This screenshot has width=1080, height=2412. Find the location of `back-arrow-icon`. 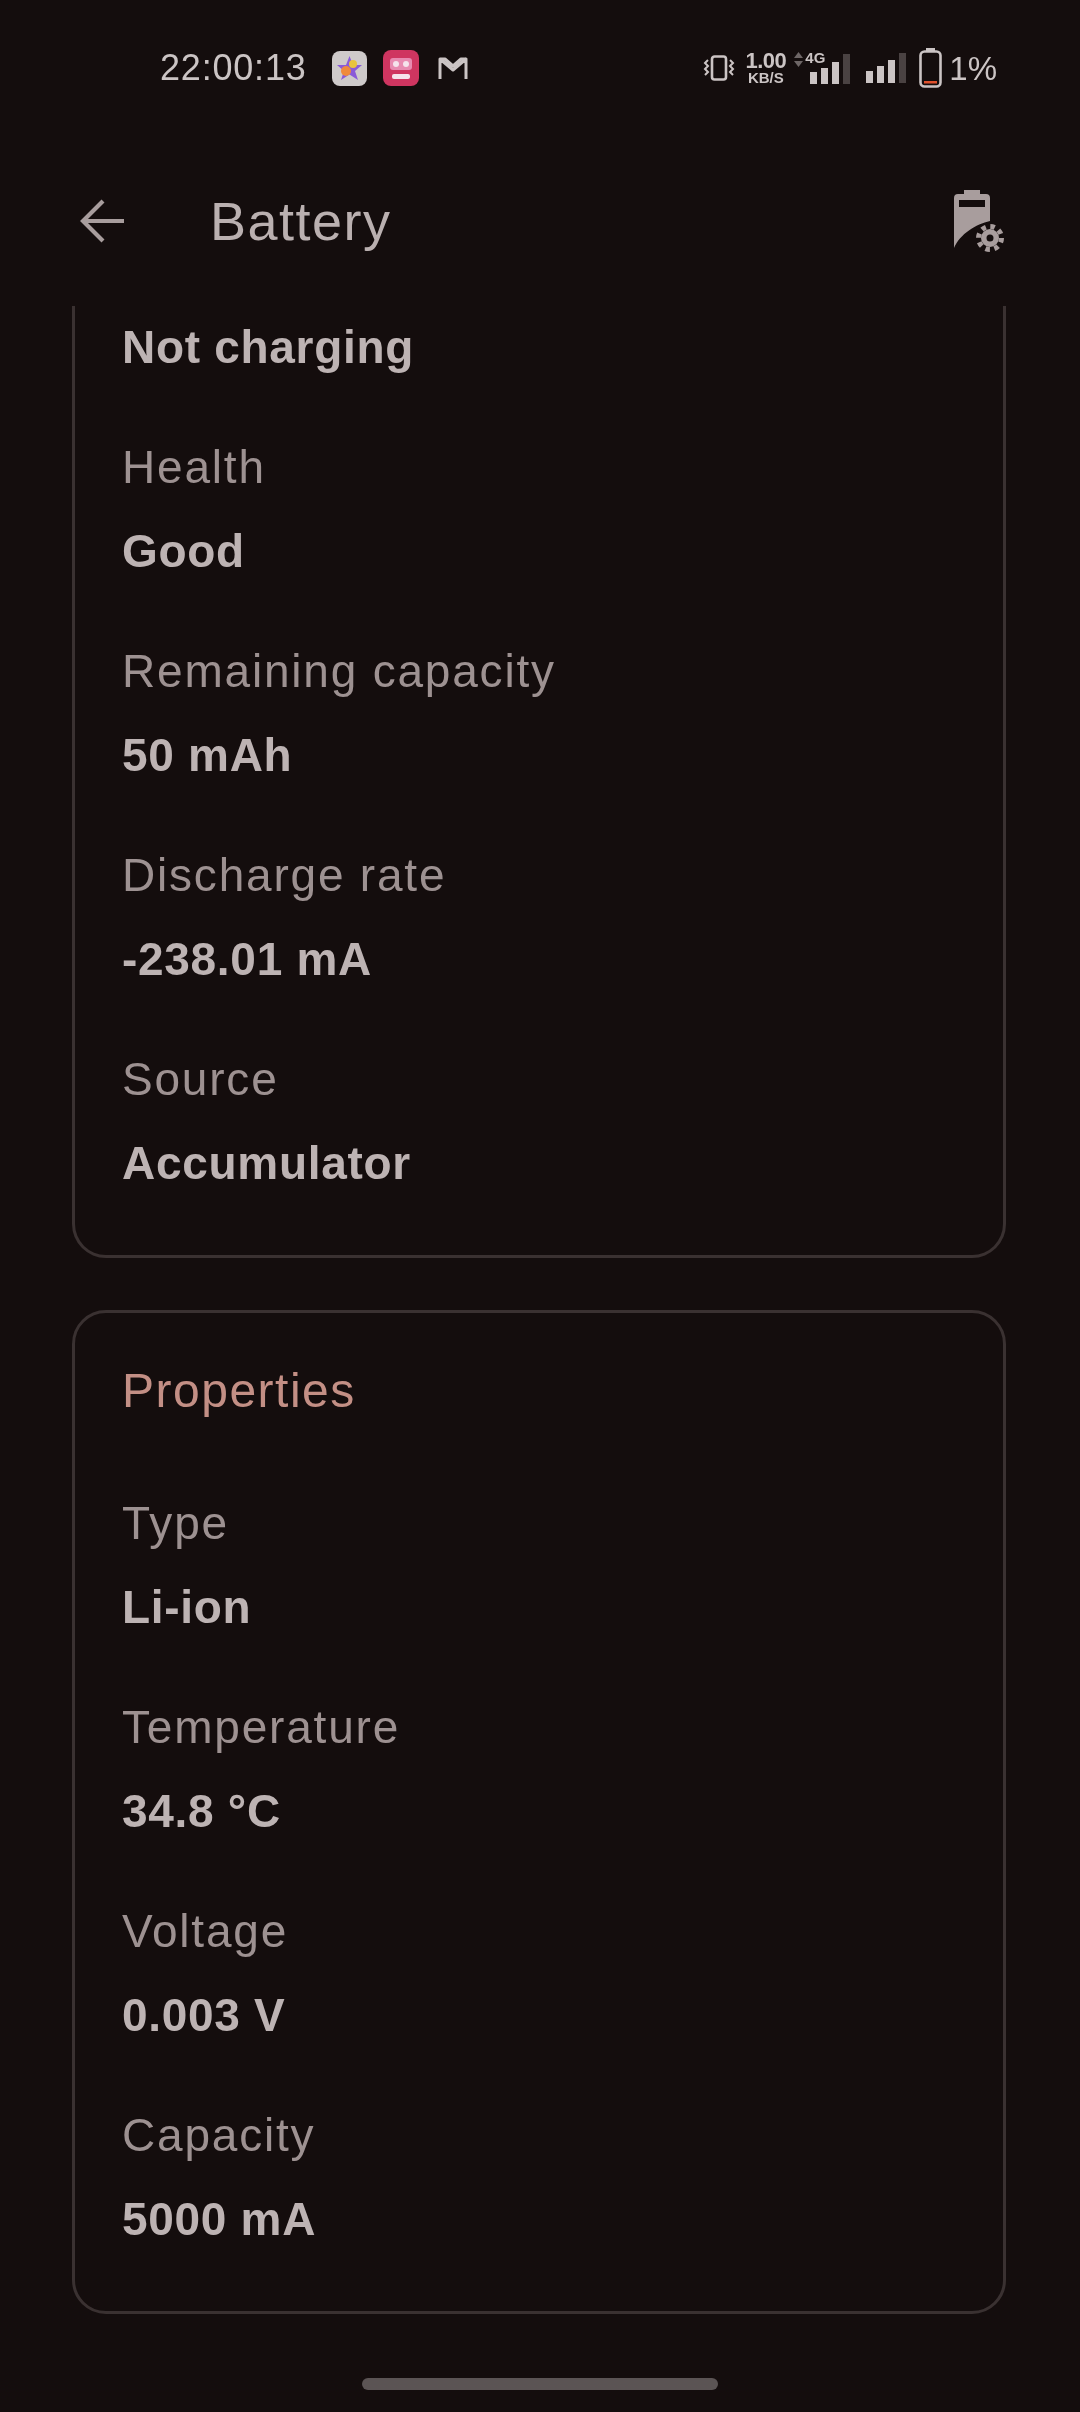

back-arrow-icon is located at coordinates (102, 221).